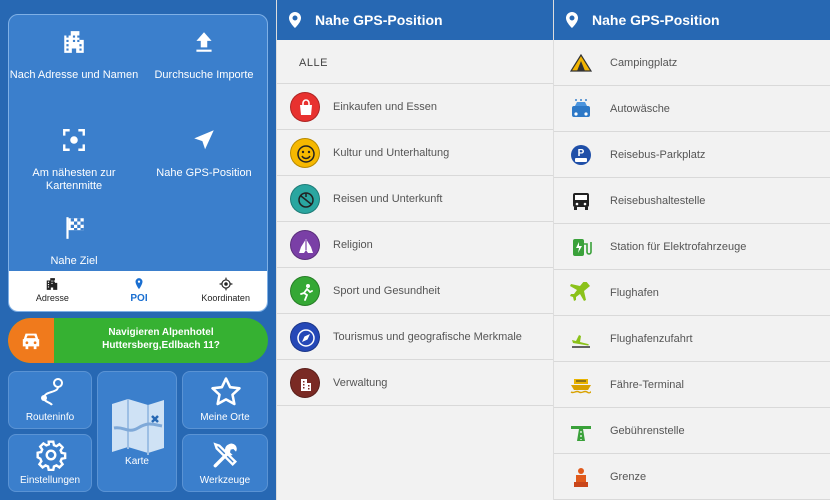  I want to click on subcategory-label: Reisebus-Parkplatz, so click(658, 155).